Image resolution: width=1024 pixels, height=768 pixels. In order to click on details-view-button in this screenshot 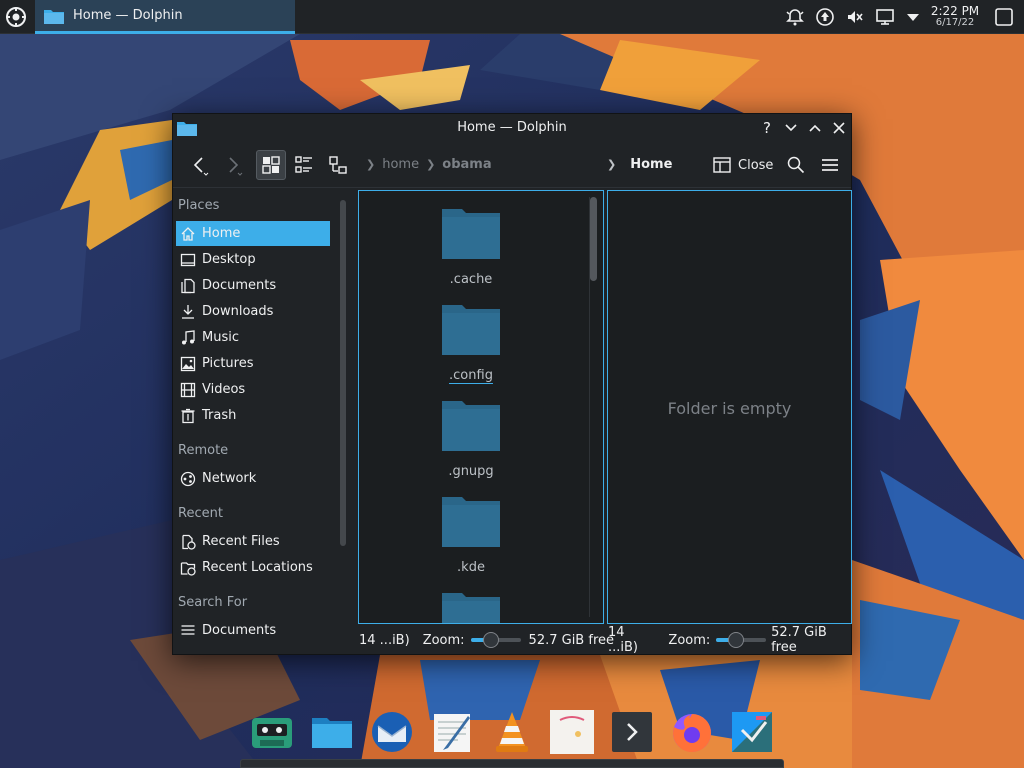, I will do `click(338, 165)`.